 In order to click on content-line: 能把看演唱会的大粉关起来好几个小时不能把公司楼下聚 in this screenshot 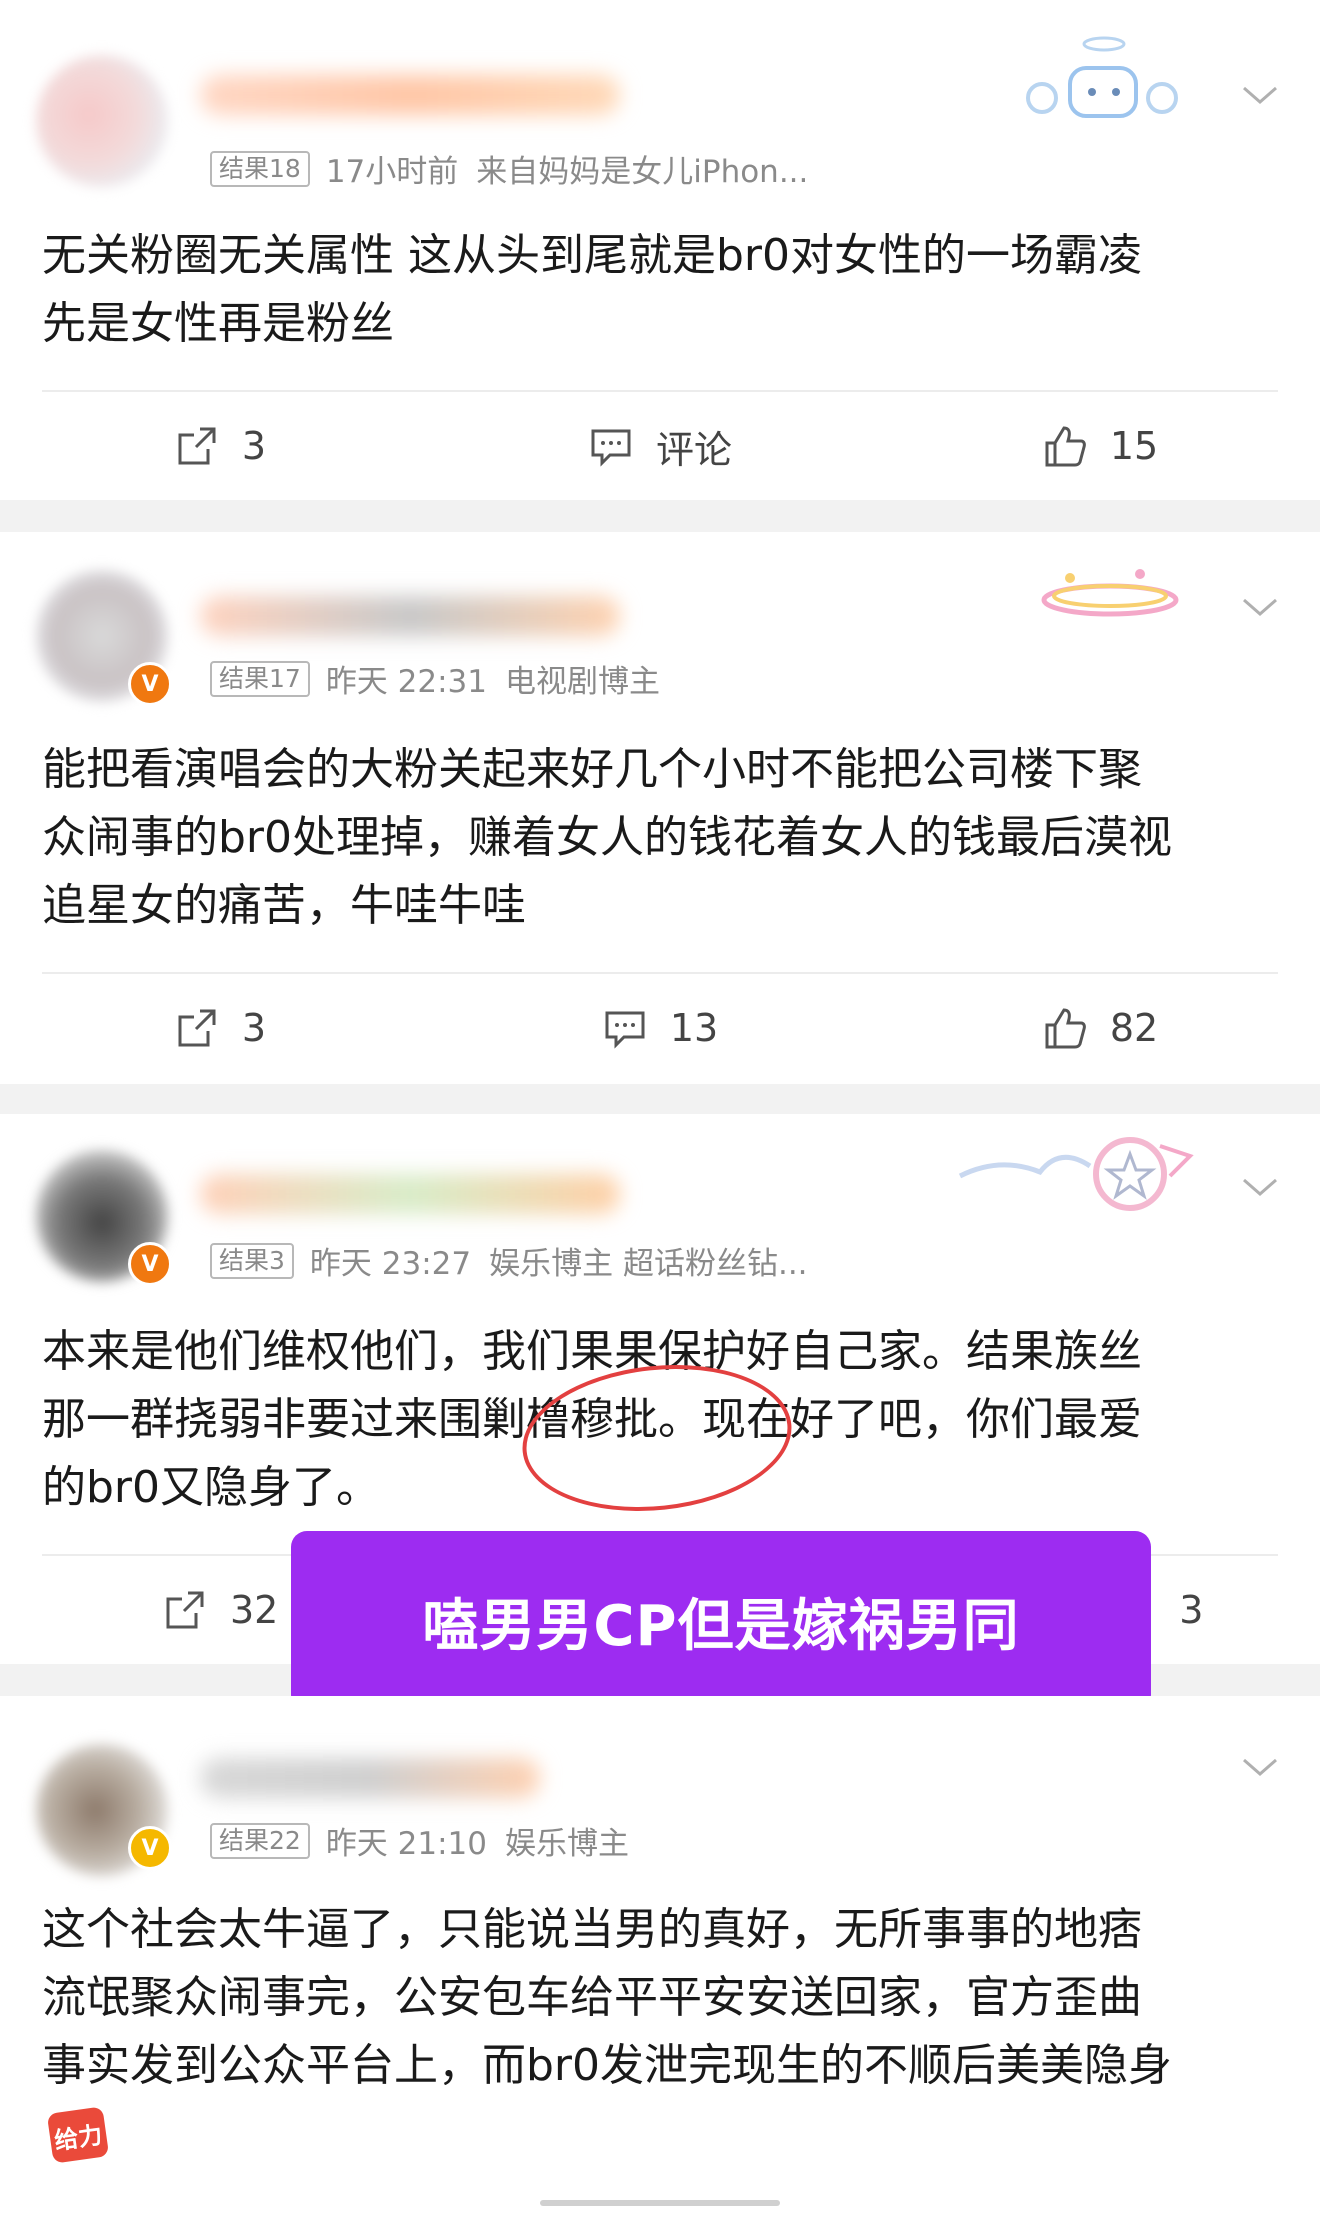, I will do `click(592, 769)`.